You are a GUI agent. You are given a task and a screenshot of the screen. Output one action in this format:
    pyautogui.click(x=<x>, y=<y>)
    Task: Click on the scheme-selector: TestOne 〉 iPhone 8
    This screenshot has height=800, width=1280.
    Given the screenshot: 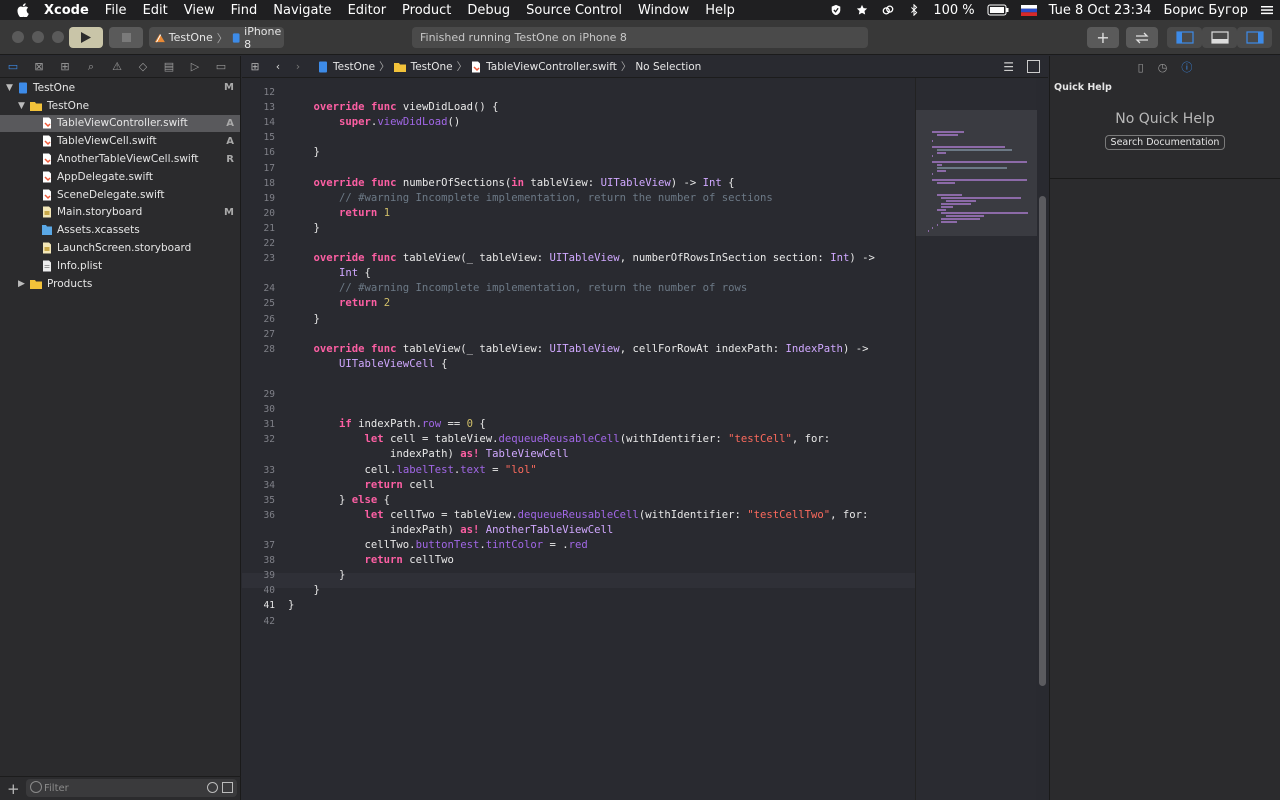 What is the action you would take?
    pyautogui.click(x=216, y=38)
    